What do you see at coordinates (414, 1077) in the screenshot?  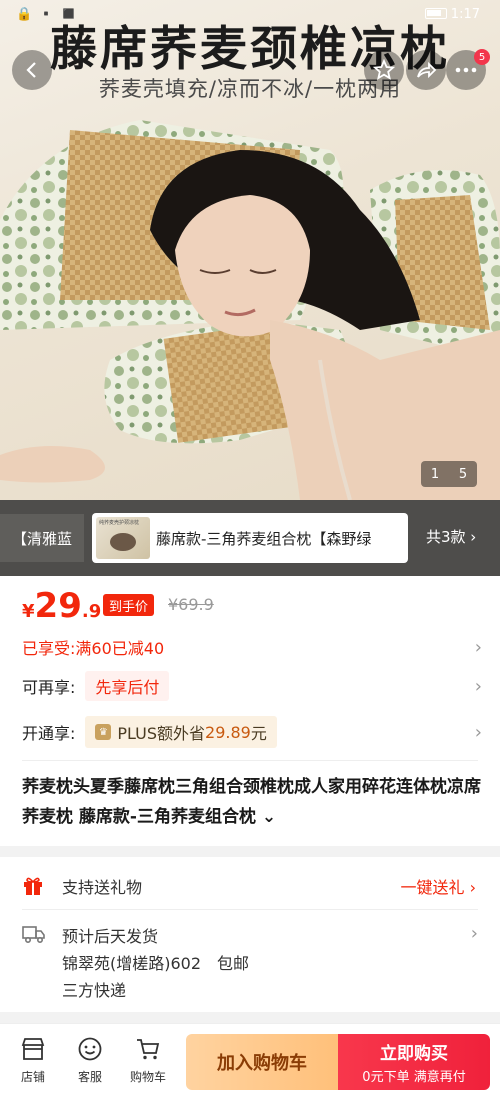 I see `buy-now-sublabel: 0元下单 满意再付` at bounding box center [414, 1077].